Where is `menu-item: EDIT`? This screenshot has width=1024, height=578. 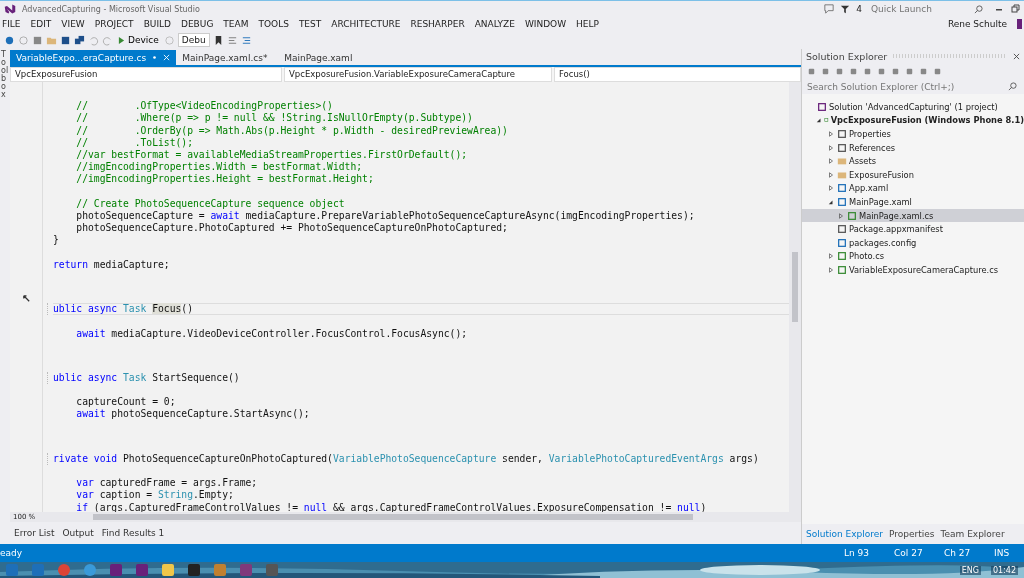 menu-item: EDIT is located at coordinates (41, 24).